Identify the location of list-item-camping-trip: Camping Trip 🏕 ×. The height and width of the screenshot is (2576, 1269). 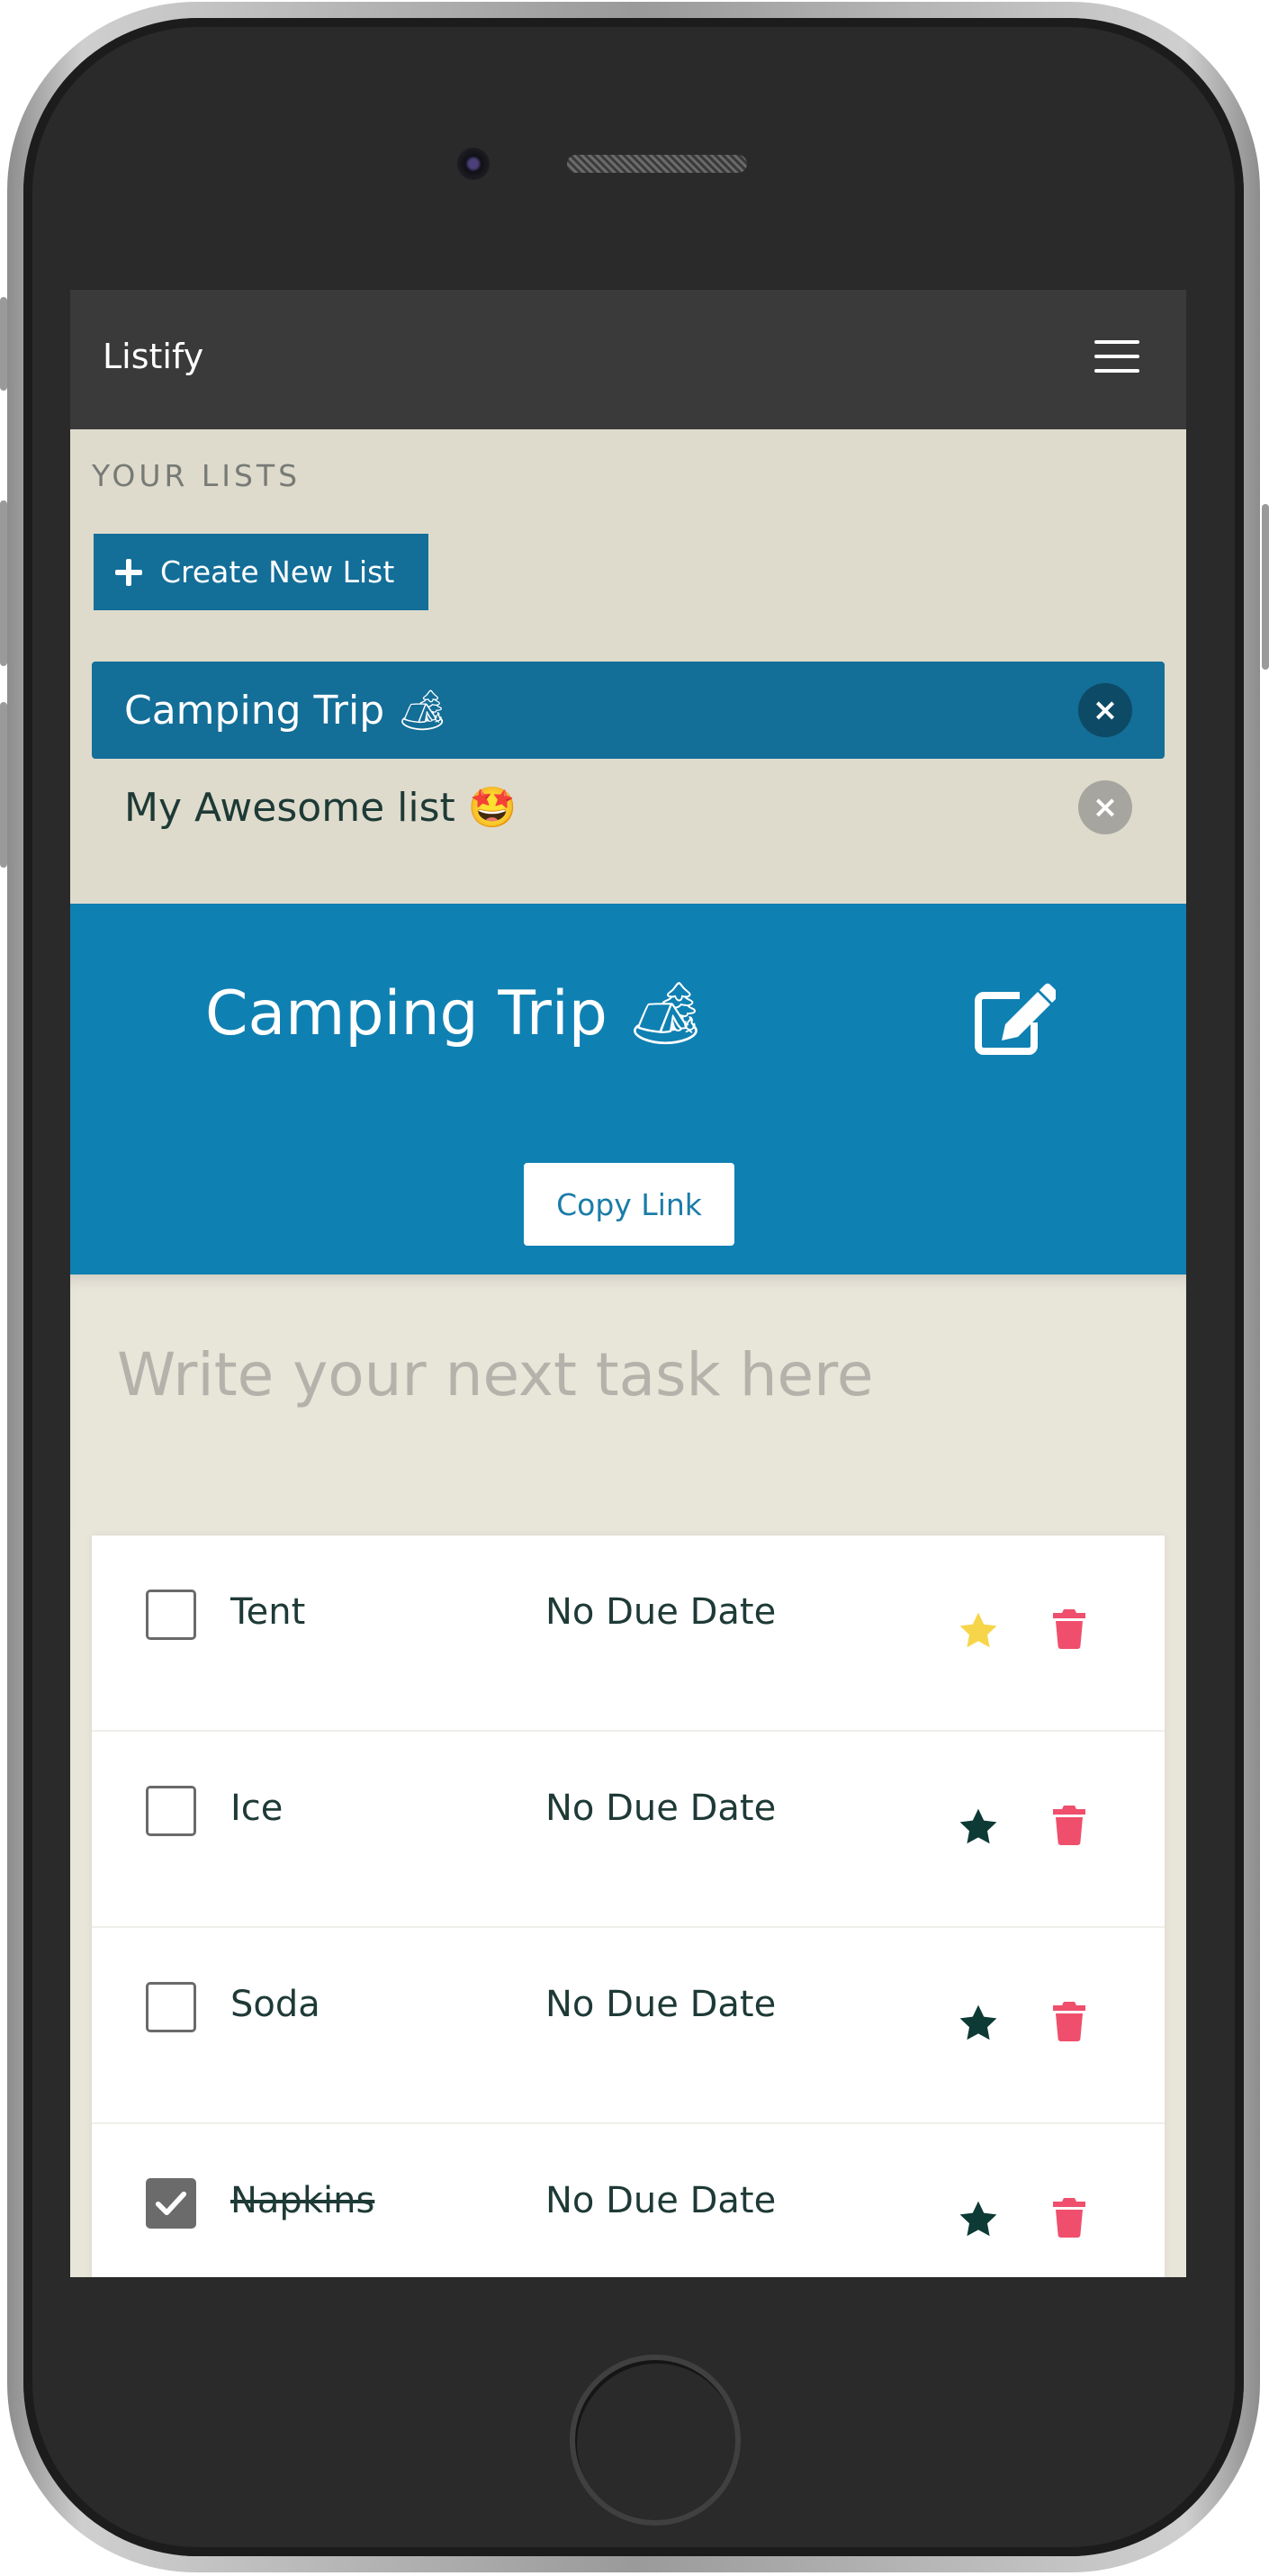
(628, 710).